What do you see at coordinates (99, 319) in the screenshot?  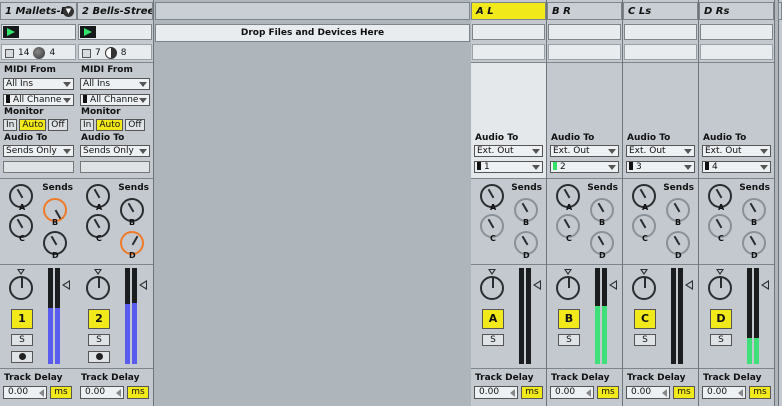 I see `track-activator-button: 2` at bounding box center [99, 319].